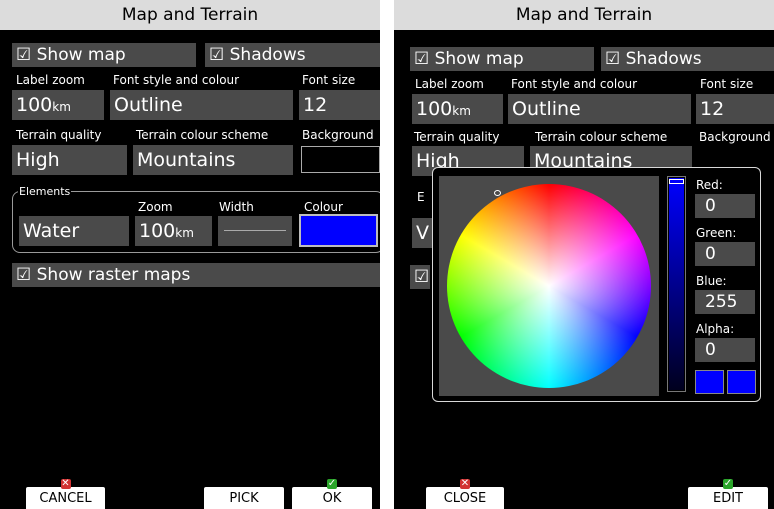  Describe the element at coordinates (422, 233) in the screenshot. I see `element-type-field-partial: V` at that location.